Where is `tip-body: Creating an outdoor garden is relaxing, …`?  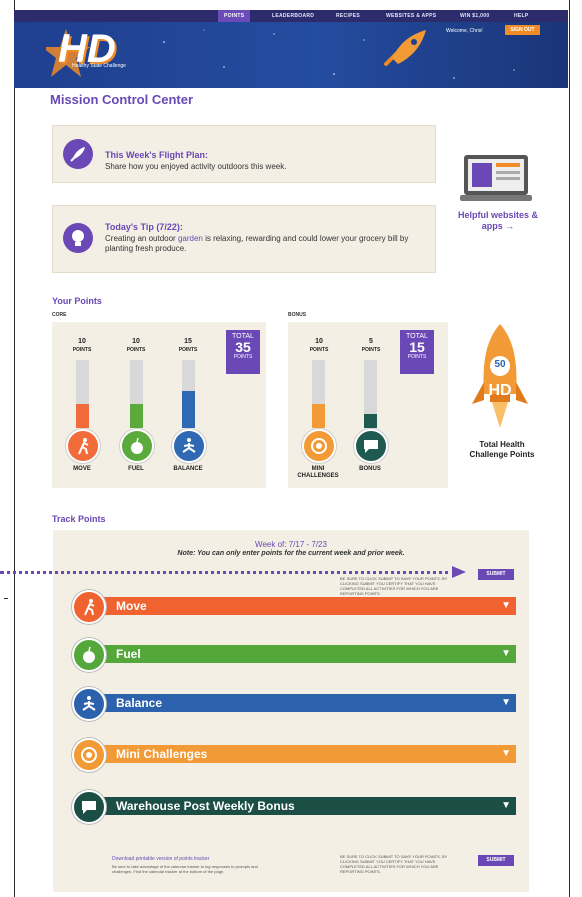 tip-body: Creating an outdoor garden is relaxing, … is located at coordinates (257, 243).